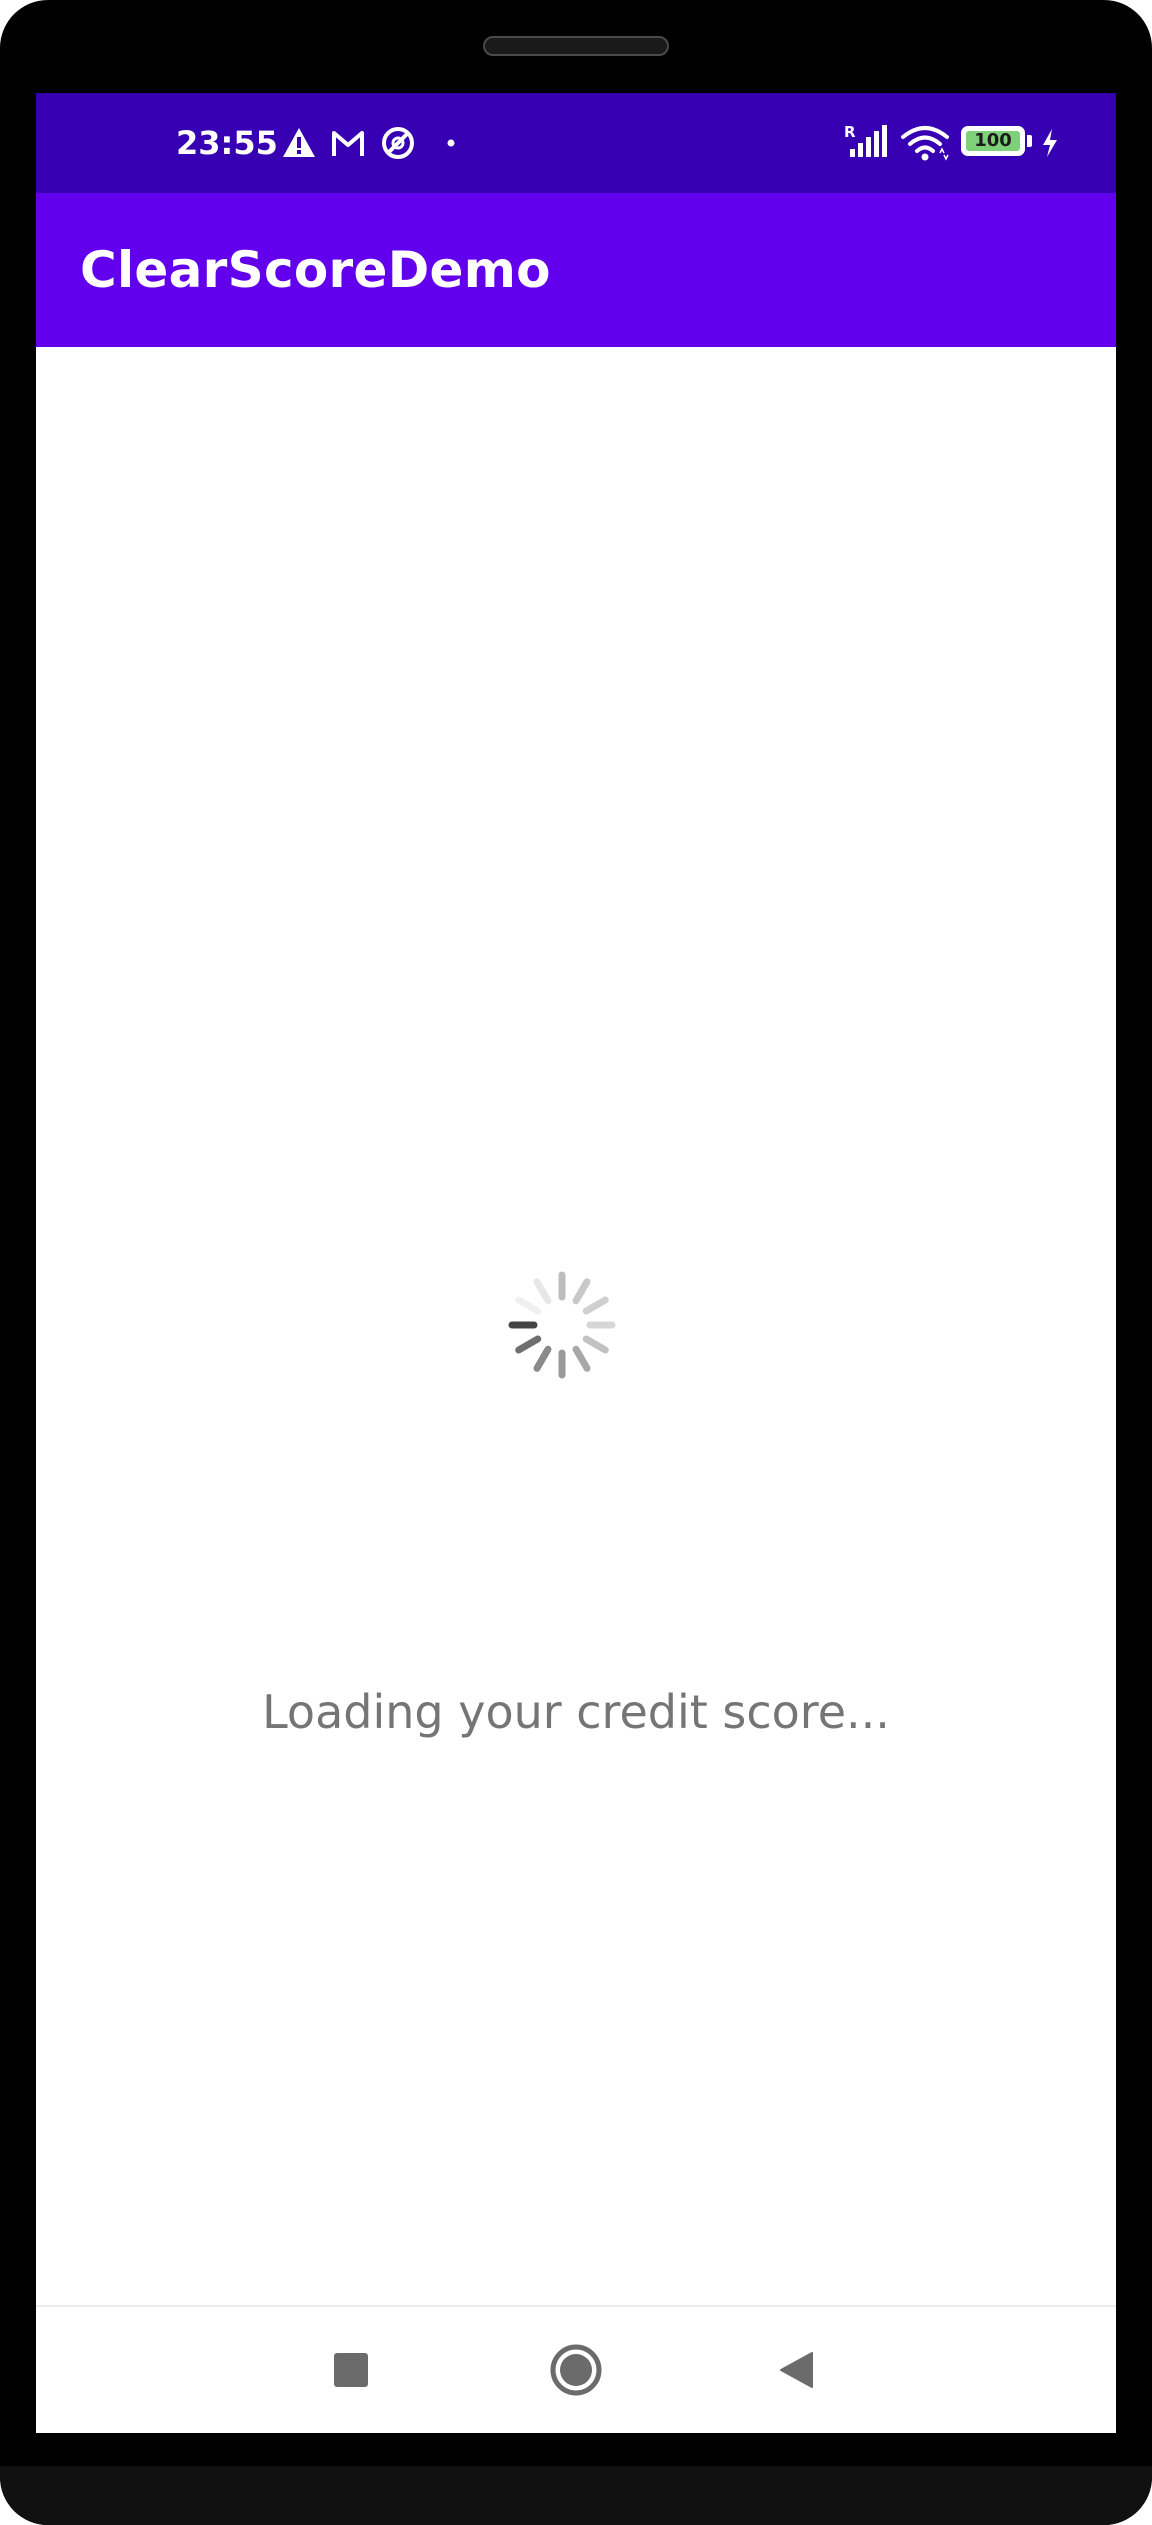 The width and height of the screenshot is (1152, 2525). Describe the element at coordinates (299, 142) in the screenshot. I see `warning-icon` at that location.